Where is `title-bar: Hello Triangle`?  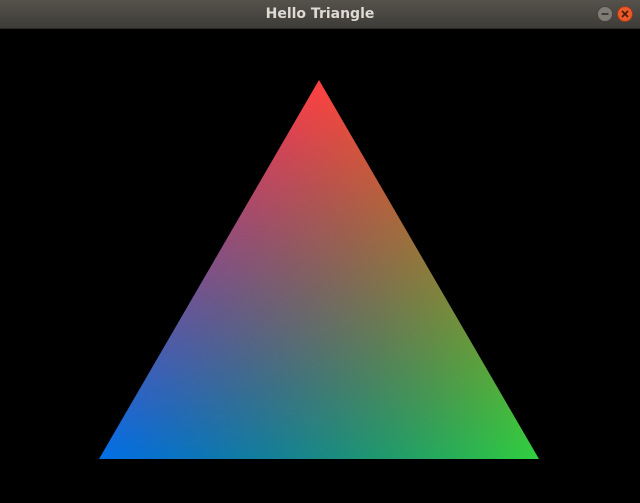
title-bar: Hello Triangle is located at coordinates (320, 14).